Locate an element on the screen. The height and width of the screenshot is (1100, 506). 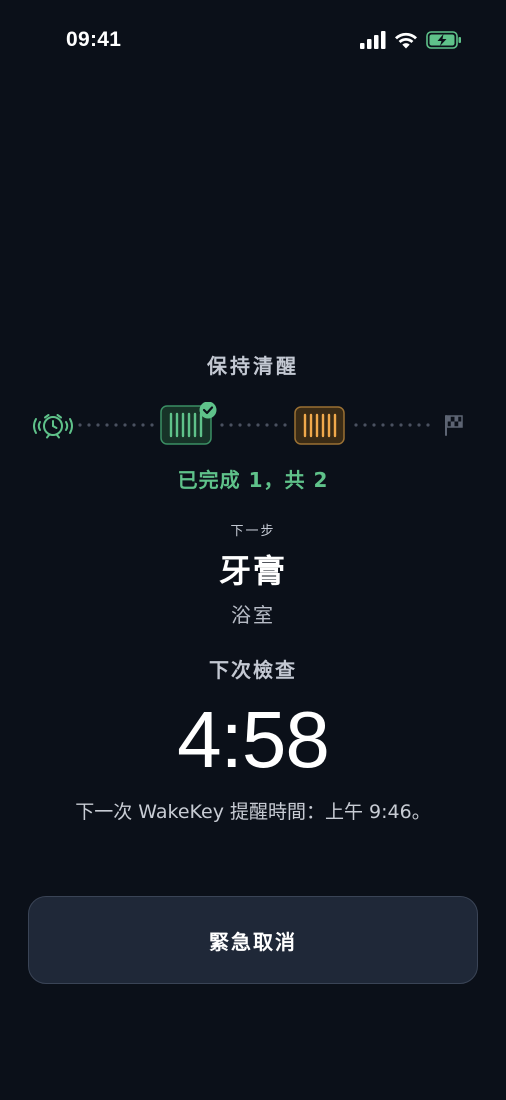
page-title: 保持清醒 is located at coordinates (253, 366).